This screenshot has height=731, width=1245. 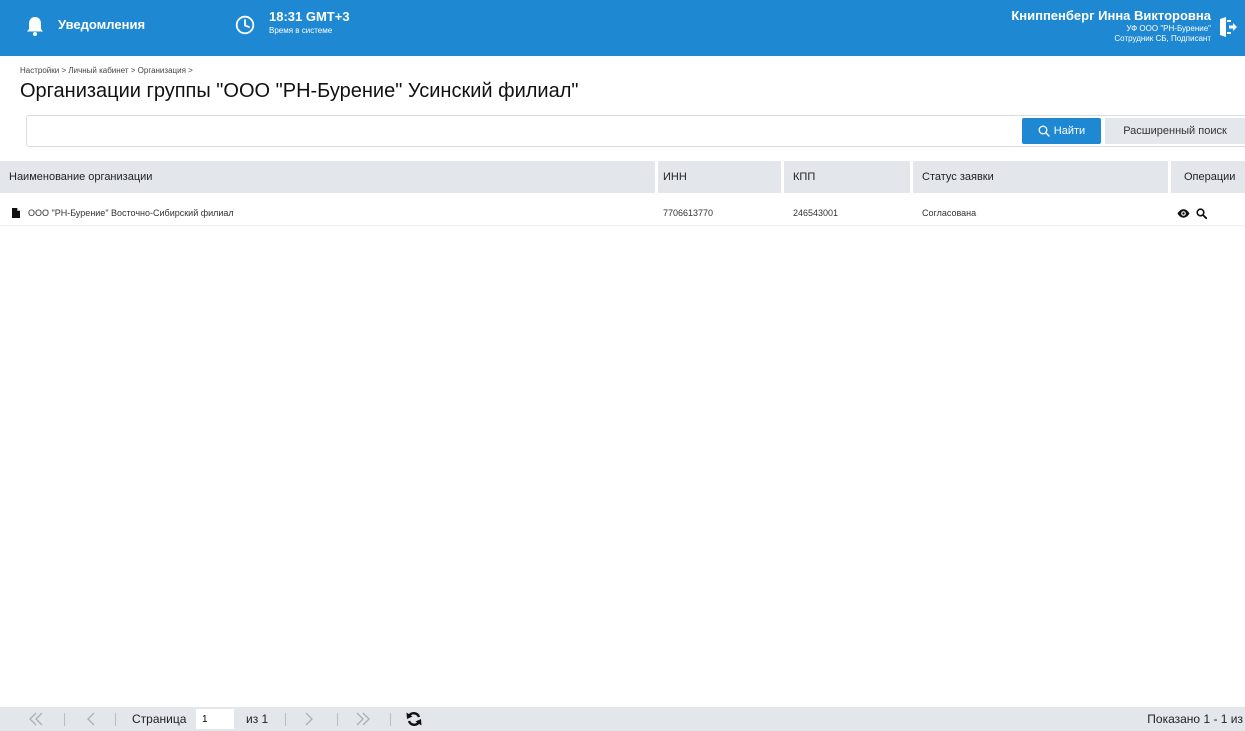 What do you see at coordinates (159, 719) in the screenshot?
I see `page-label: Страница` at bounding box center [159, 719].